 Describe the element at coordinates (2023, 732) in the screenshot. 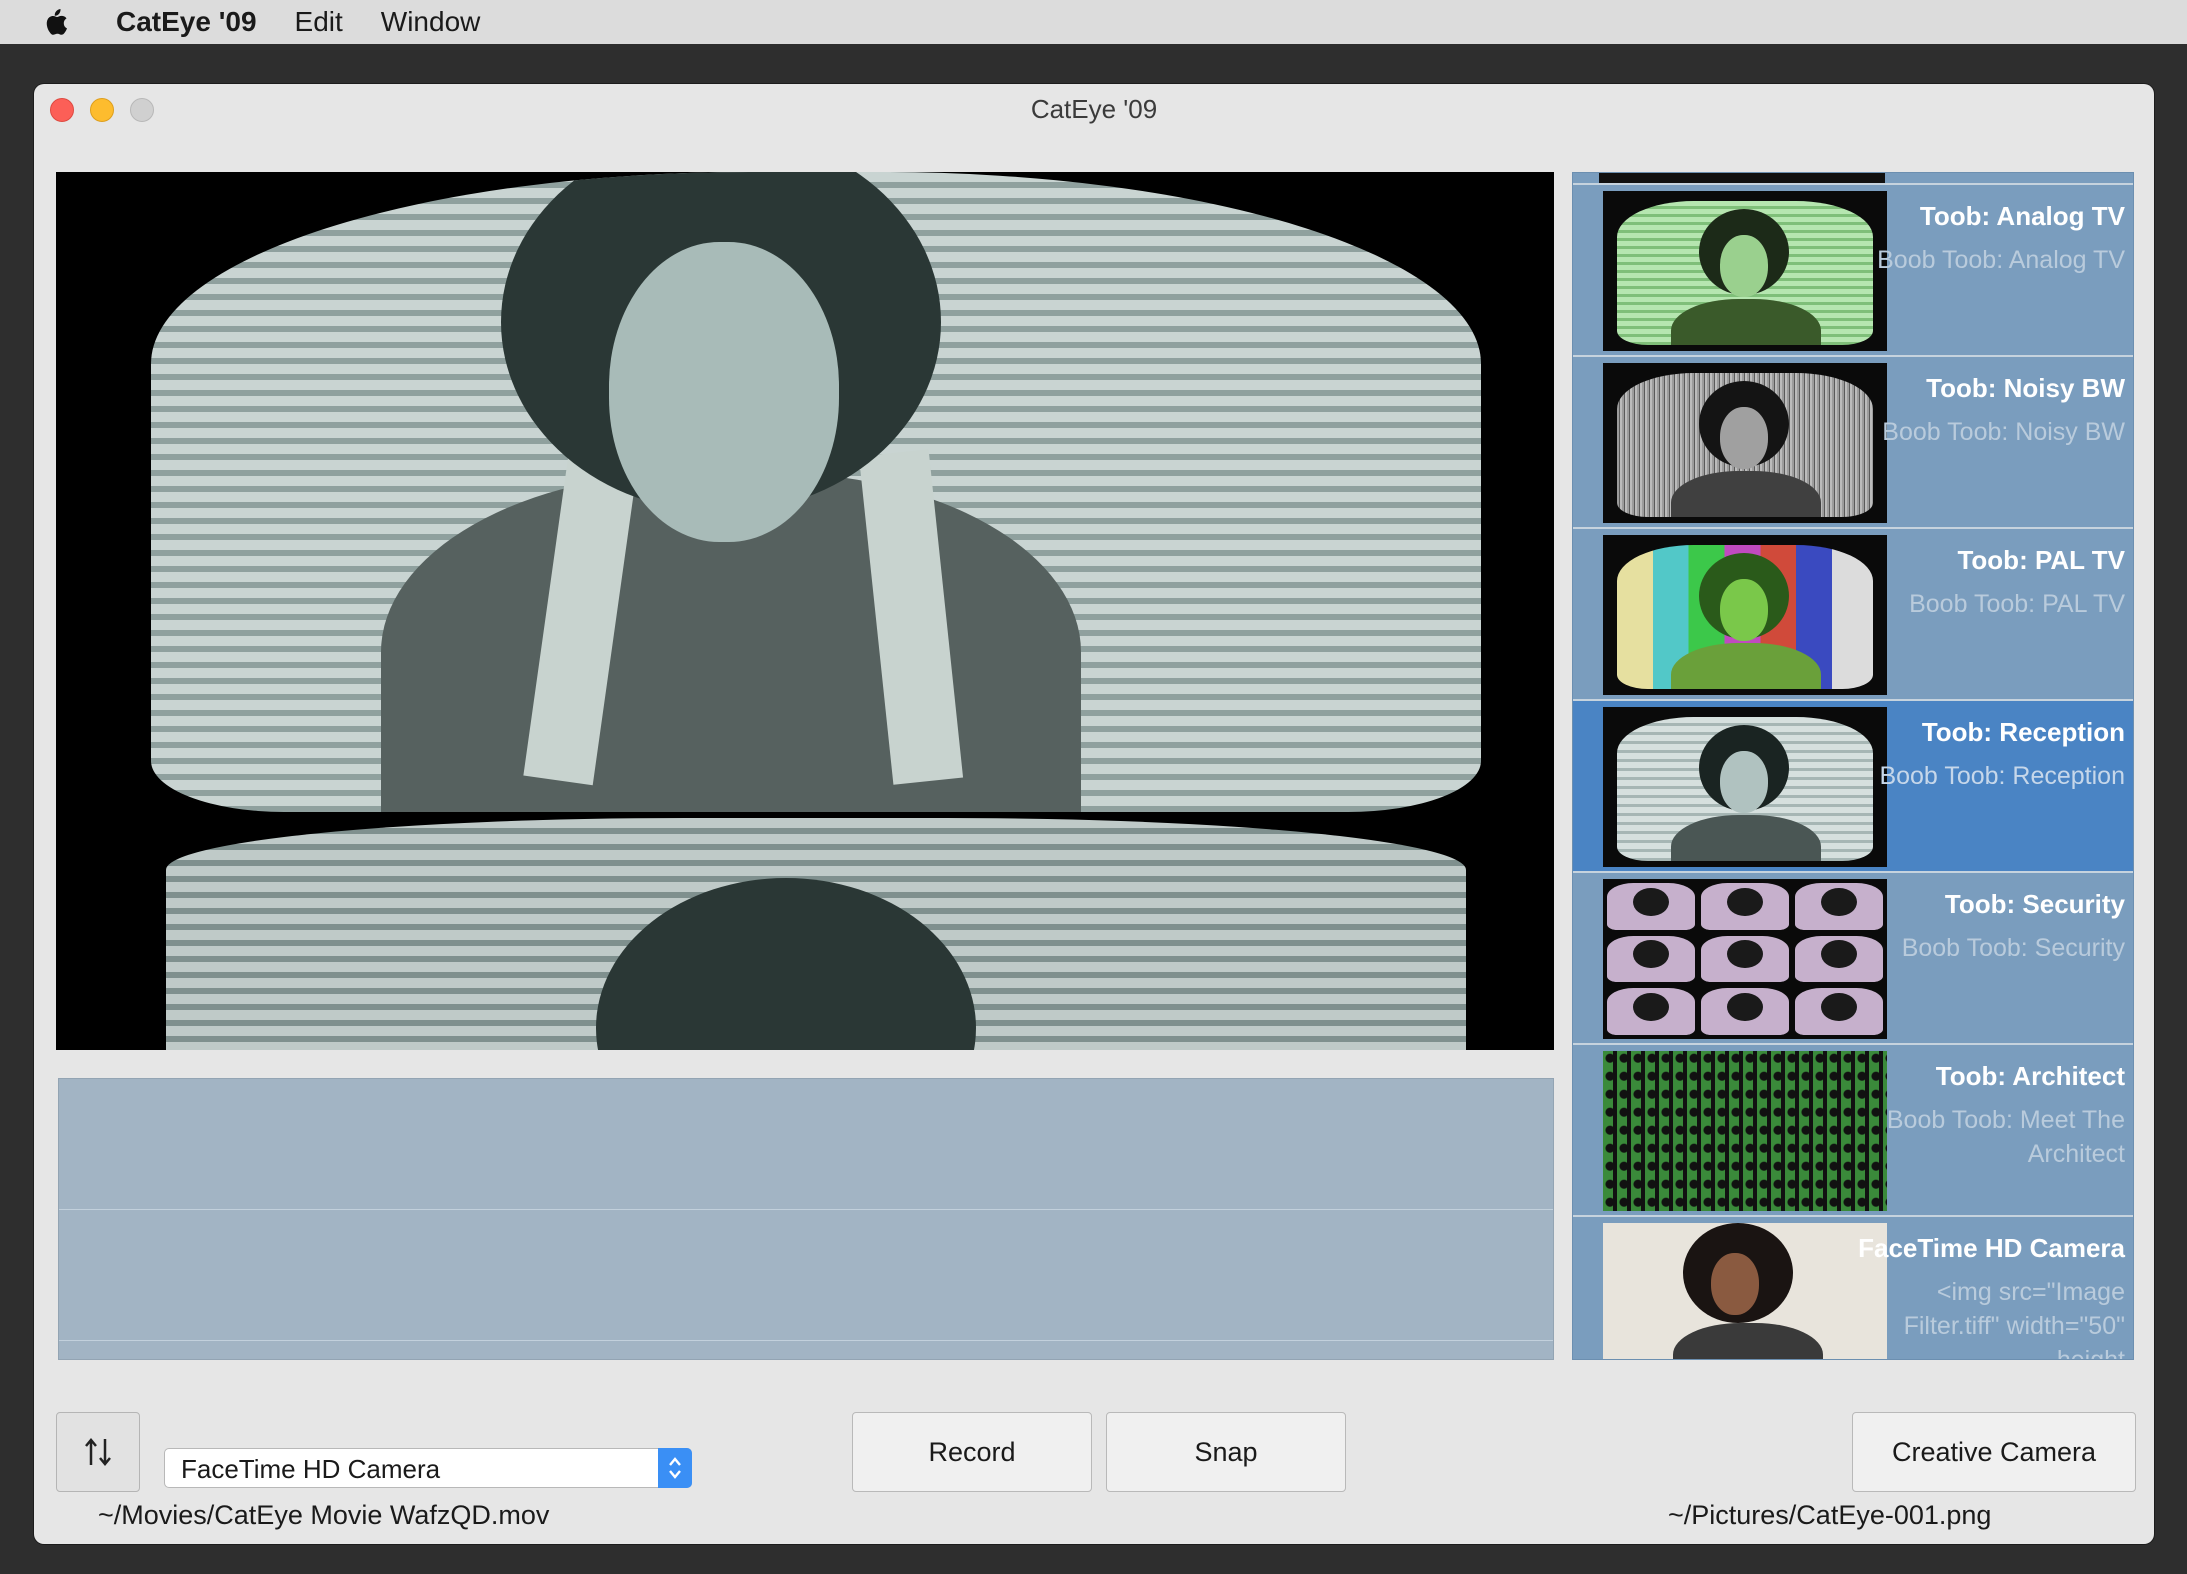

I see `filter-title: Toob: Reception` at that location.